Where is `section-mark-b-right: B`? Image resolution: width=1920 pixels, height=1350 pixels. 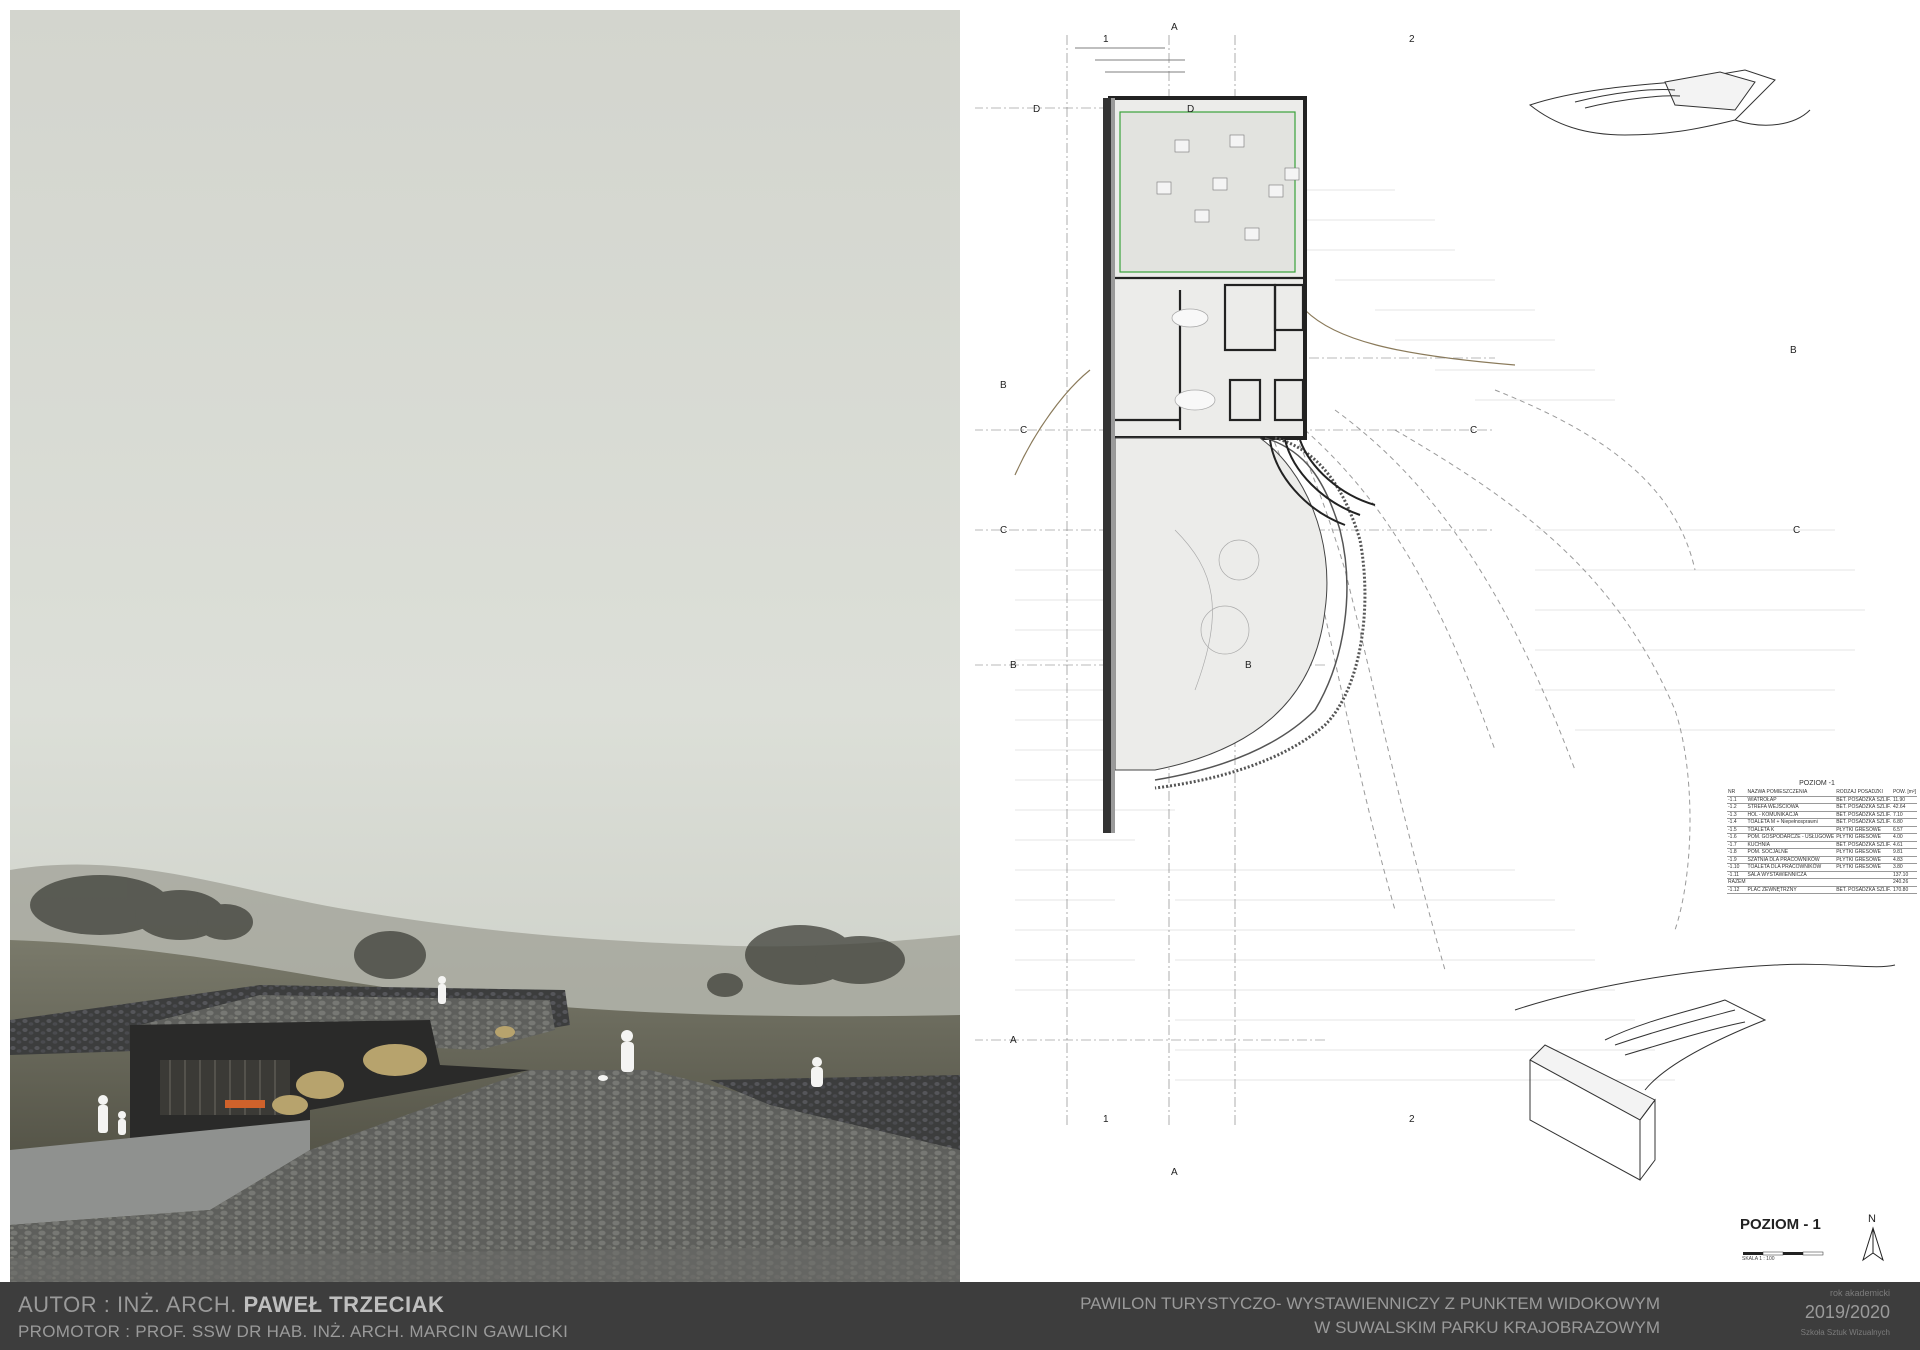 section-mark-b-right: B is located at coordinates (1793, 350).